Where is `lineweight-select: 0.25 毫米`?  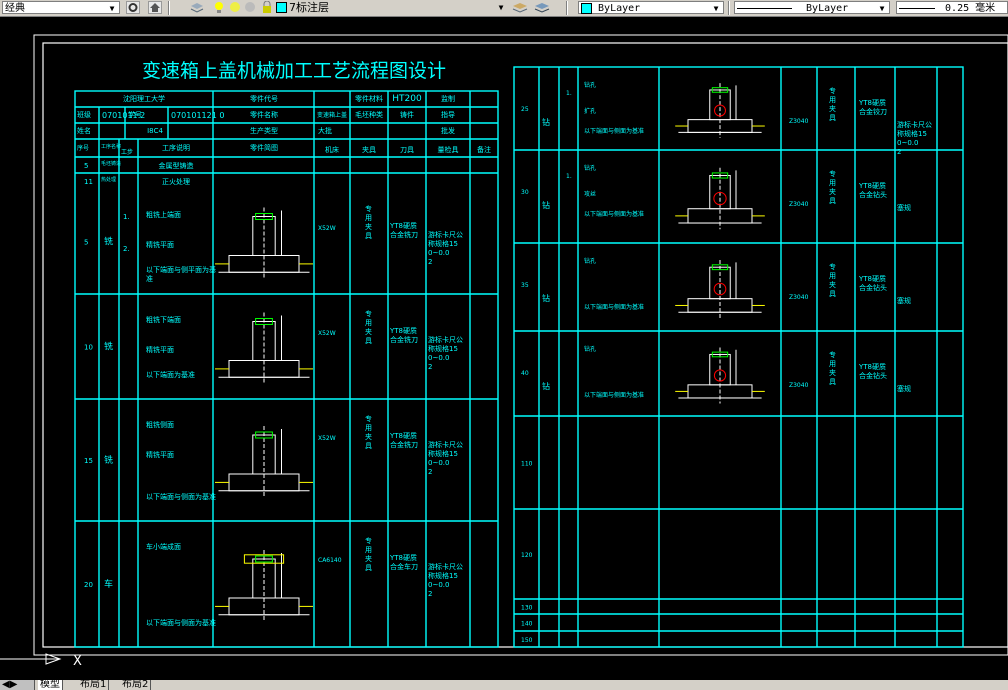
lineweight-select: 0.25 毫米 is located at coordinates (952, 7).